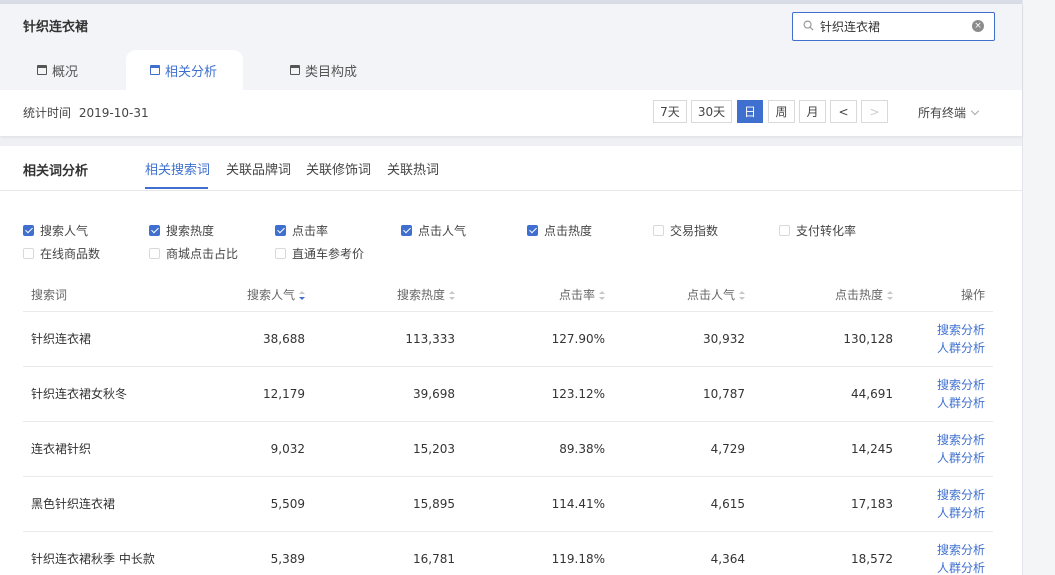  I want to click on search-box: ×, so click(893, 26).